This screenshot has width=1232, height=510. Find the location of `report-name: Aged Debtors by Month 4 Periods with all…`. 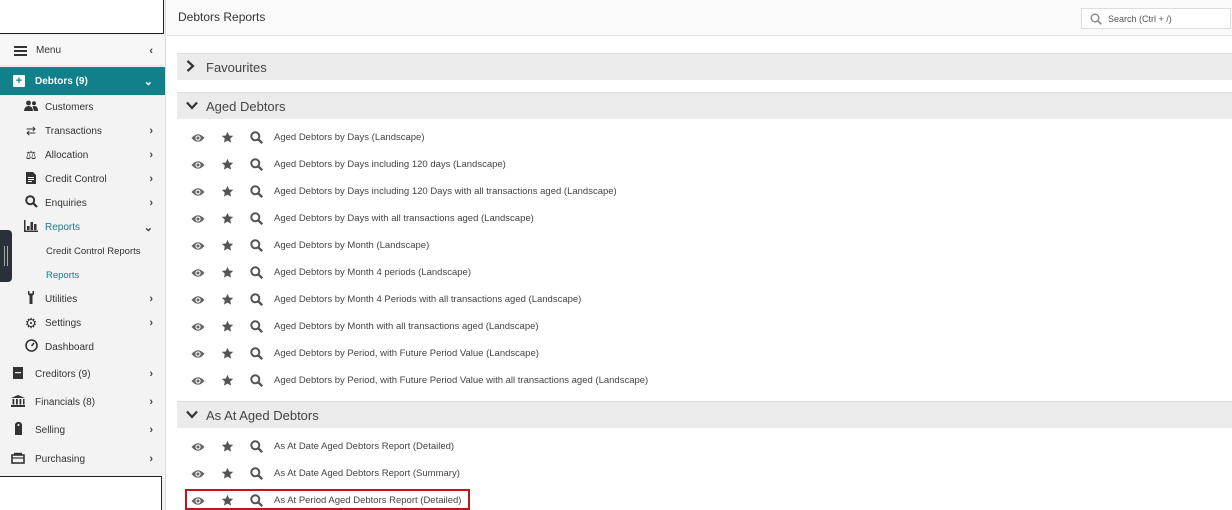

report-name: Aged Debtors by Month 4 Periods with all… is located at coordinates (427, 299).